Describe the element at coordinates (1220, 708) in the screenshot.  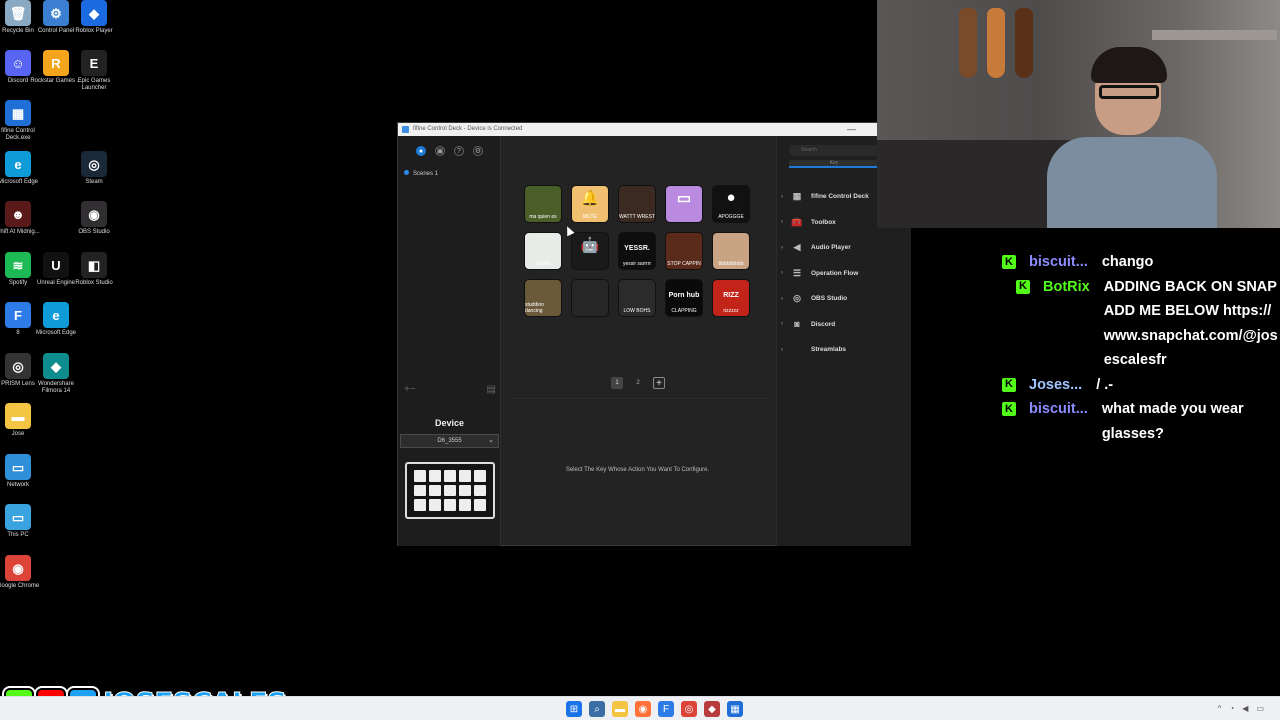
I see `chevron-up-icon: ^` at that location.